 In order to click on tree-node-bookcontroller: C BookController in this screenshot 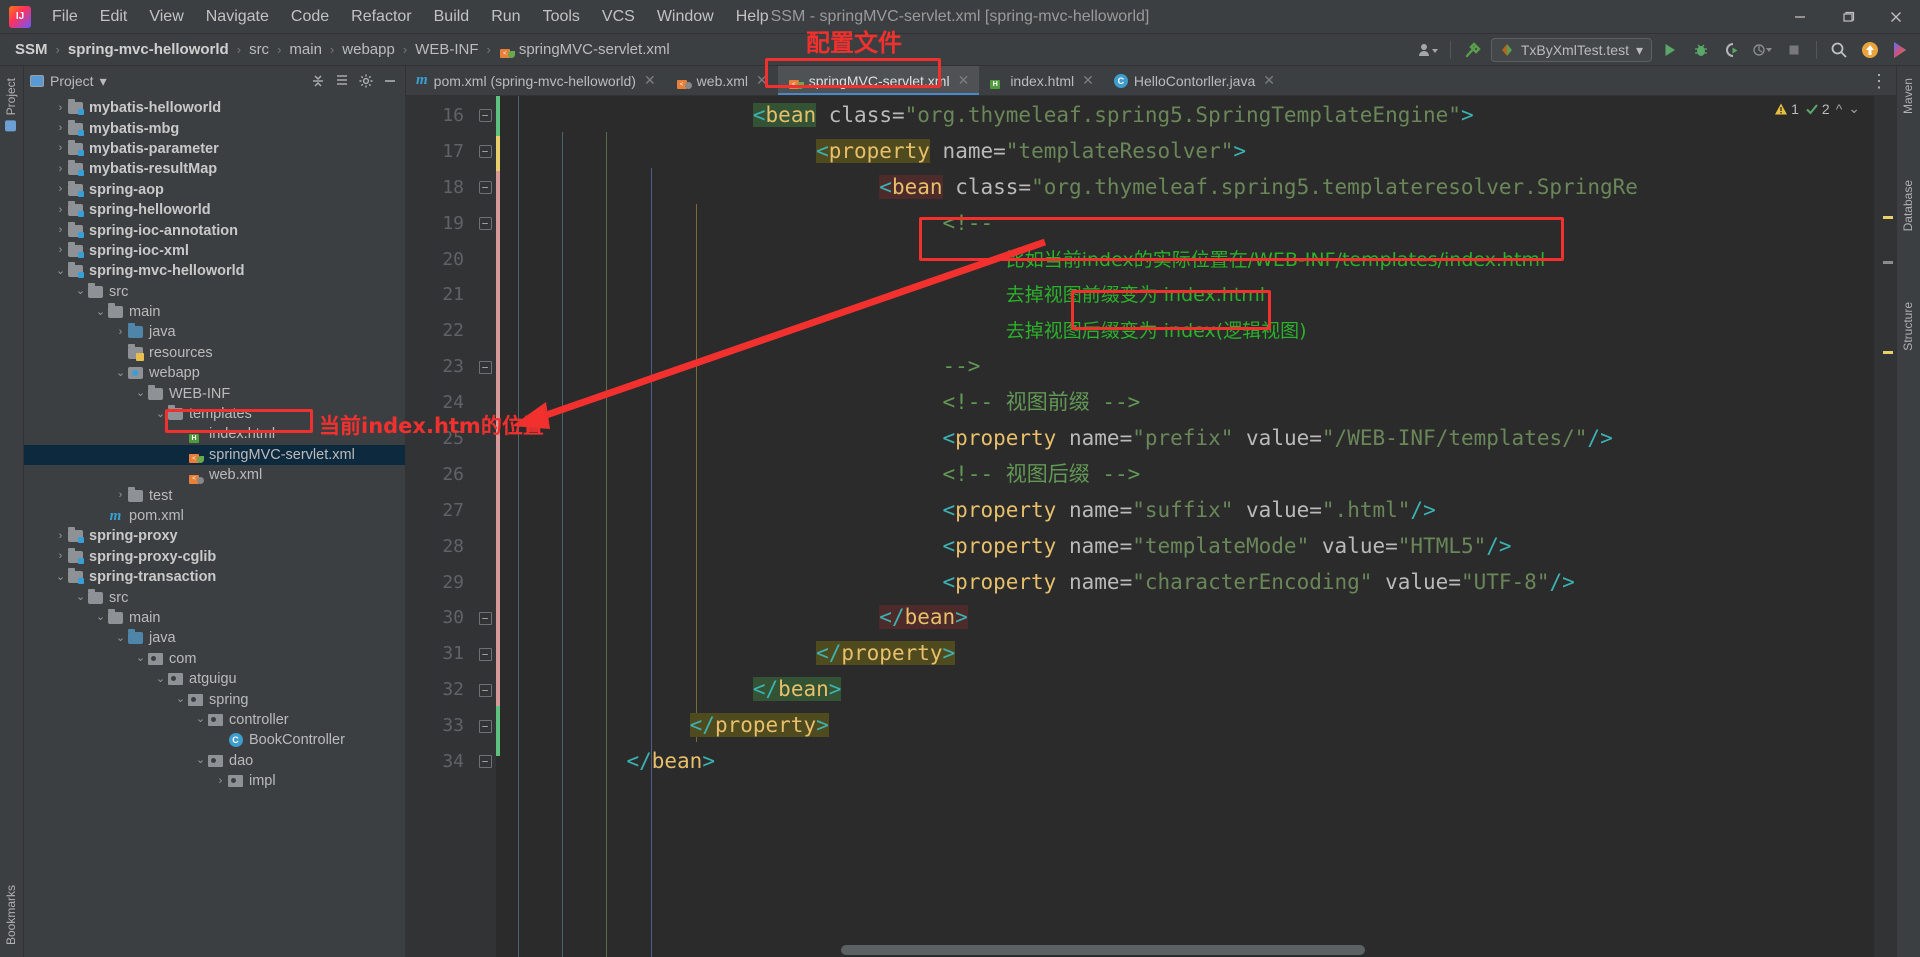, I will do `click(214, 740)`.